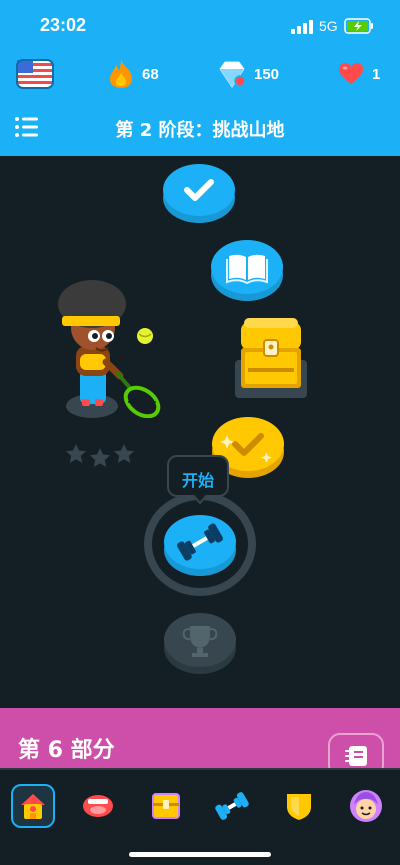 The image size is (400, 865). What do you see at coordinates (35, 74) in the screenshot?
I see `us-flag-course-icon` at bounding box center [35, 74].